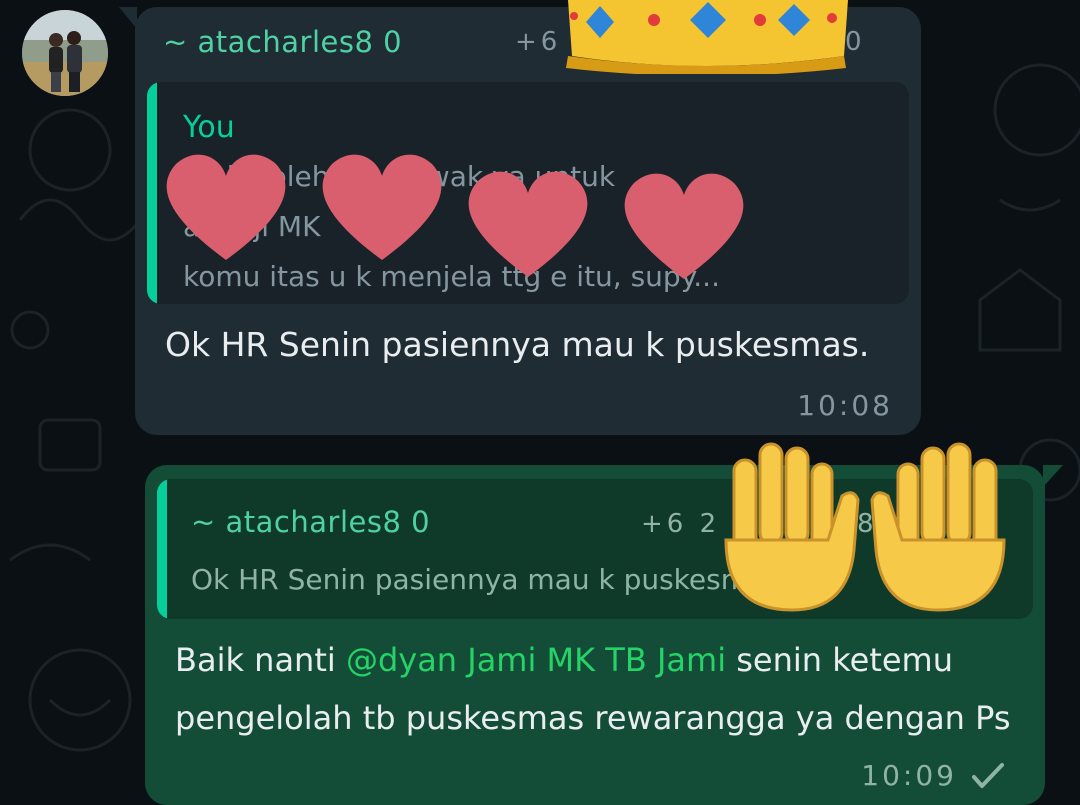 This screenshot has width=1080, height=805. I want to click on quote-accent-bar, so click(162, 549).